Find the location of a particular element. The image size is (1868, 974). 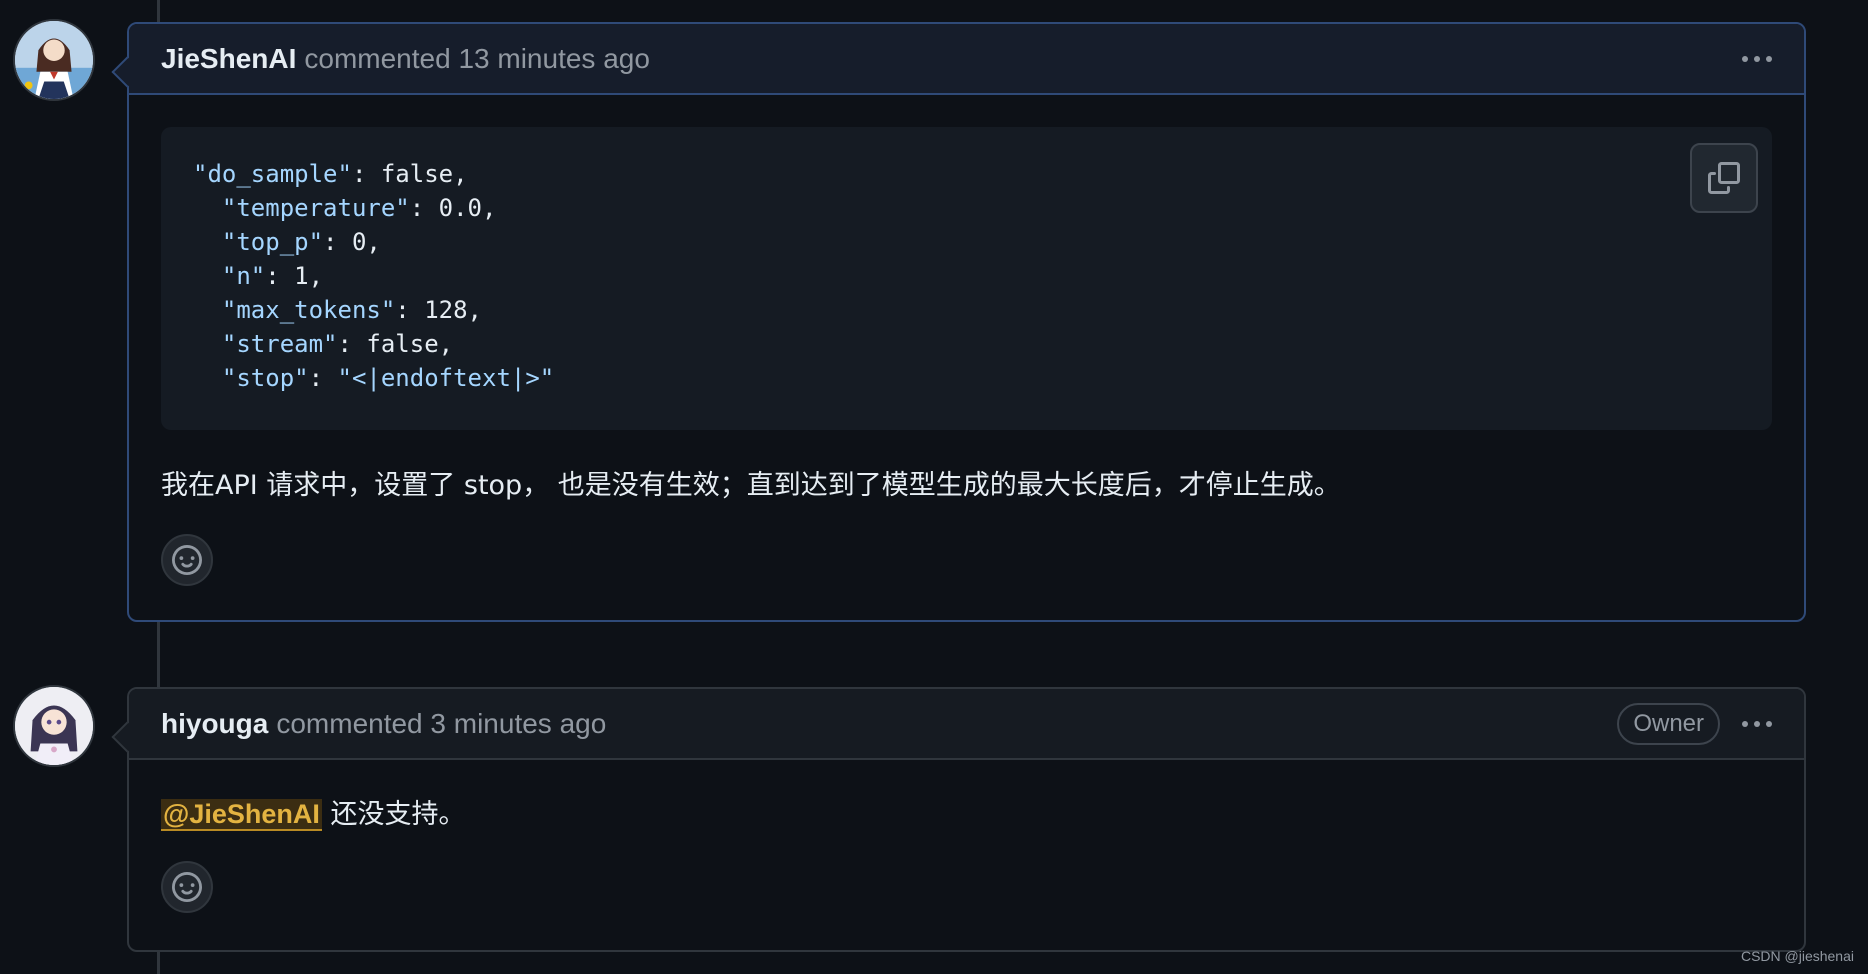

watermark: CSDN @jieshenai is located at coordinates (1797, 956).